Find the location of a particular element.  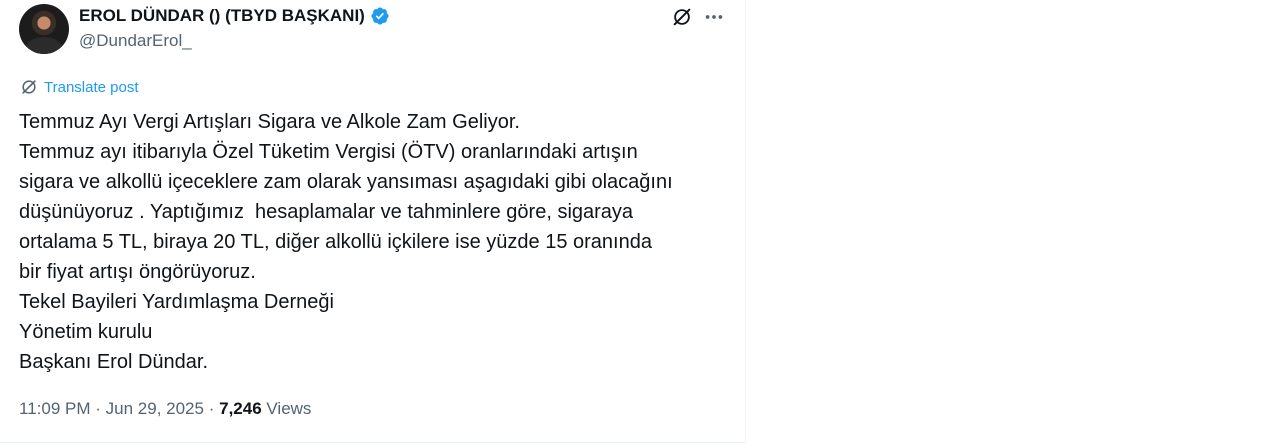

grok-icon is located at coordinates (682, 17).